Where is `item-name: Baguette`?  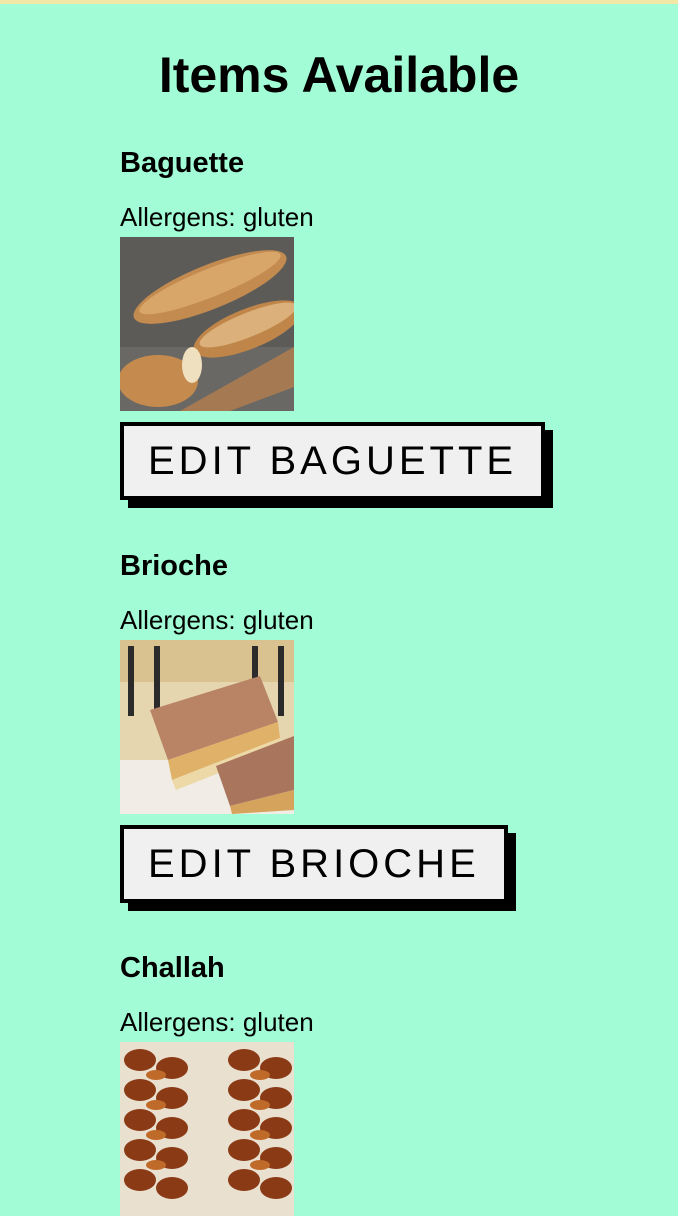 item-name: Baguette is located at coordinates (182, 163).